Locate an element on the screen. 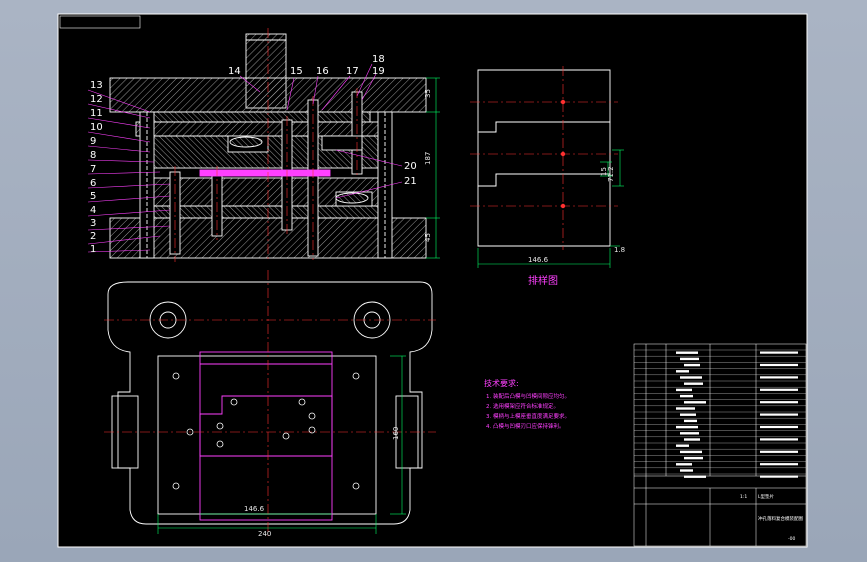 The height and width of the screenshot is (562, 867). balloon-3: 3 is located at coordinates (93, 223).